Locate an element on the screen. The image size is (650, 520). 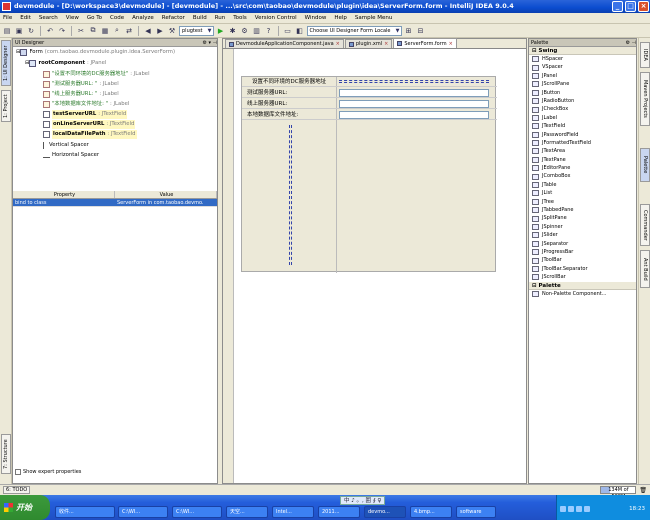
menu-search: Search is located at coordinates (48, 18).